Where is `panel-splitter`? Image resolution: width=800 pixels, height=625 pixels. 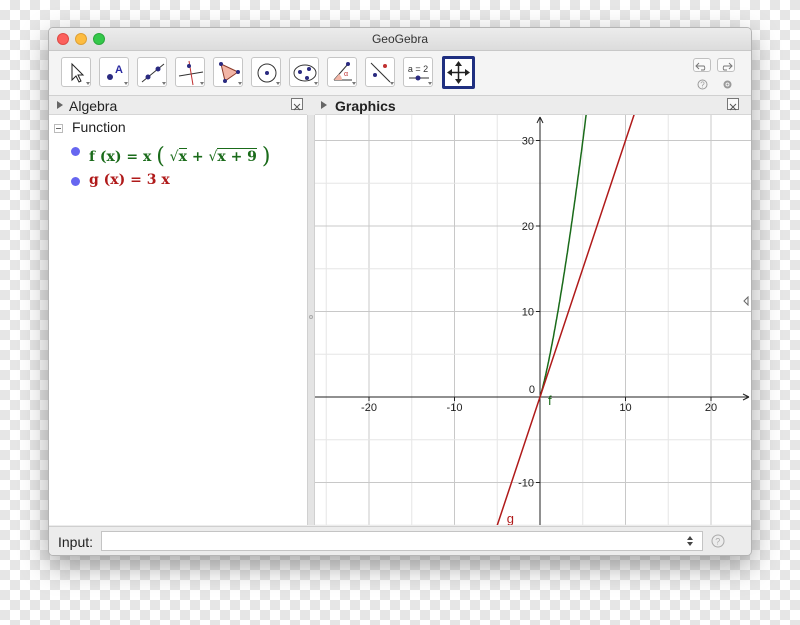 panel-splitter is located at coordinates (311, 320).